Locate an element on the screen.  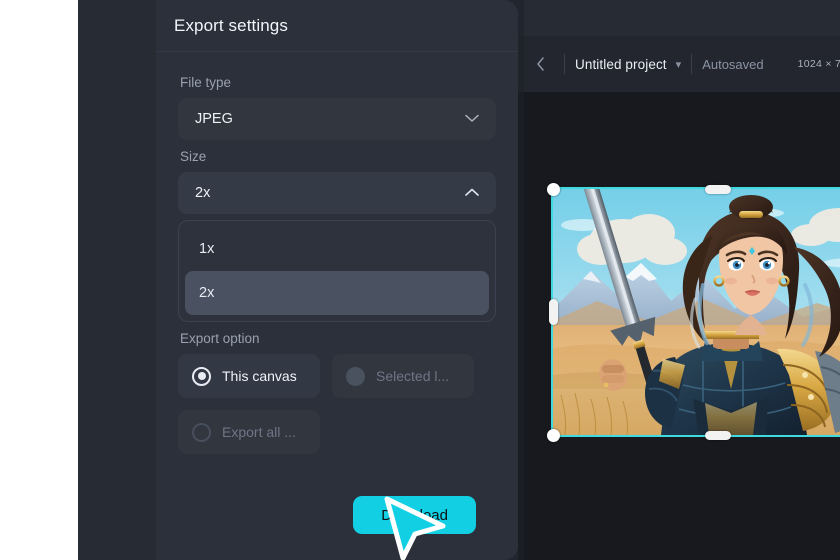
download-button: Download is located at coordinates (414, 515).